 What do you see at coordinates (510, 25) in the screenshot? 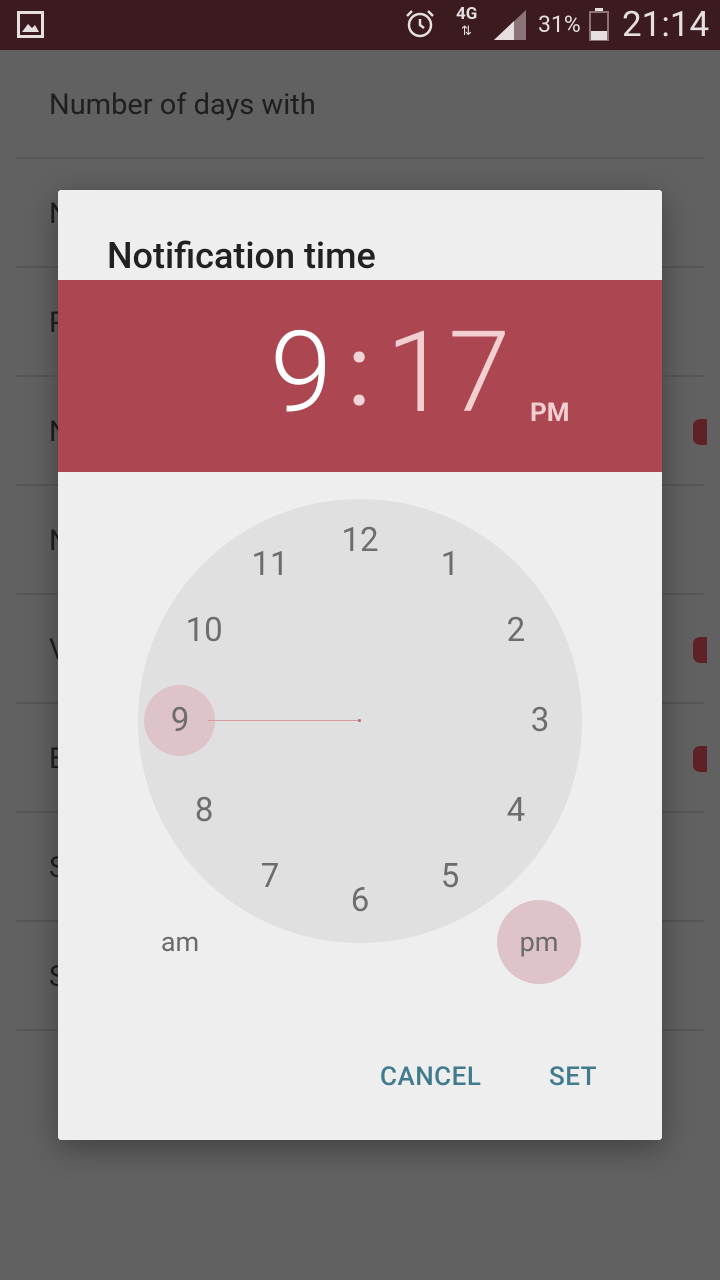
I see `signal-bars-icon` at bounding box center [510, 25].